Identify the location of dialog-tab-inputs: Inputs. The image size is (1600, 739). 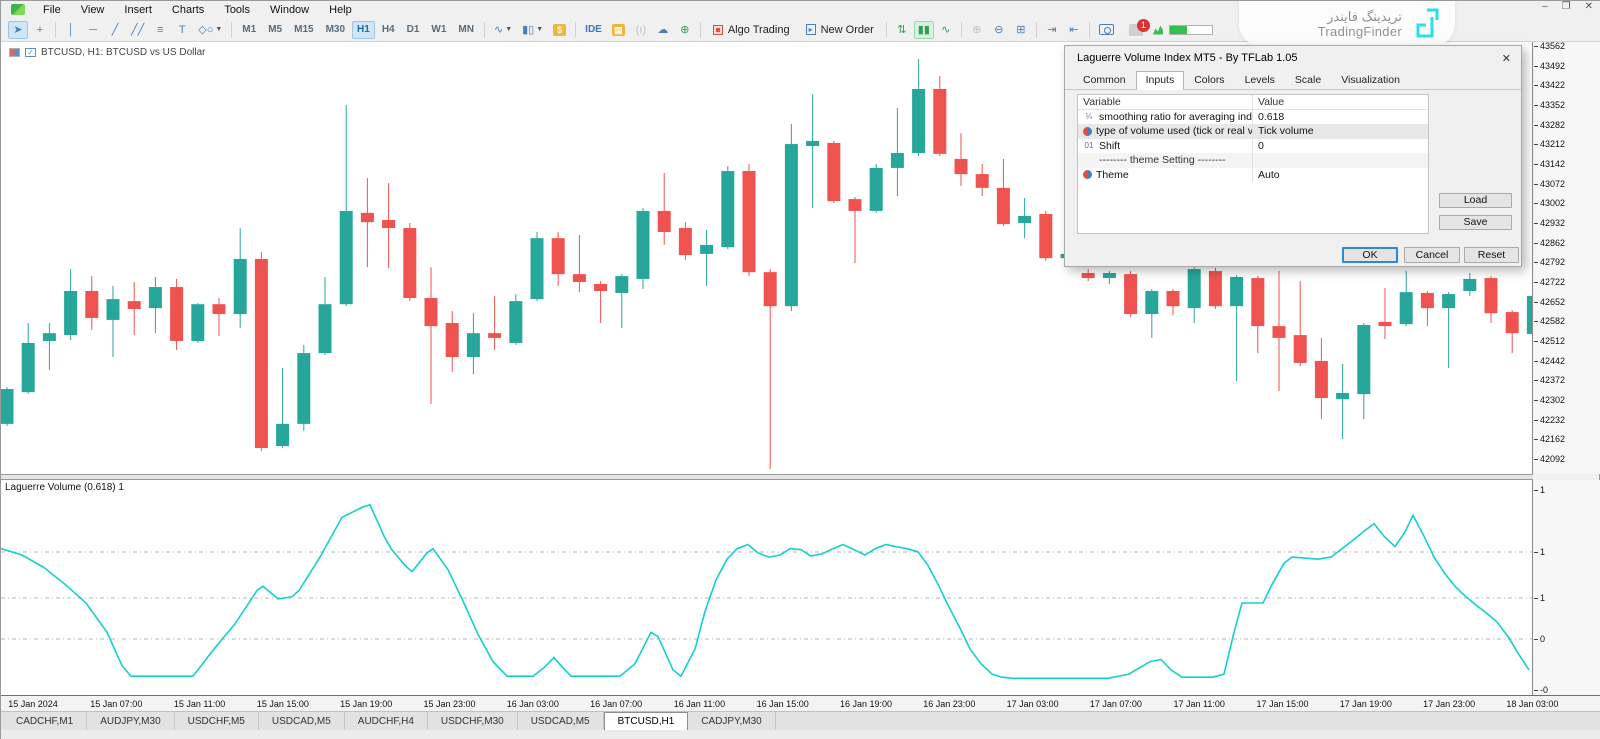
(1160, 80).